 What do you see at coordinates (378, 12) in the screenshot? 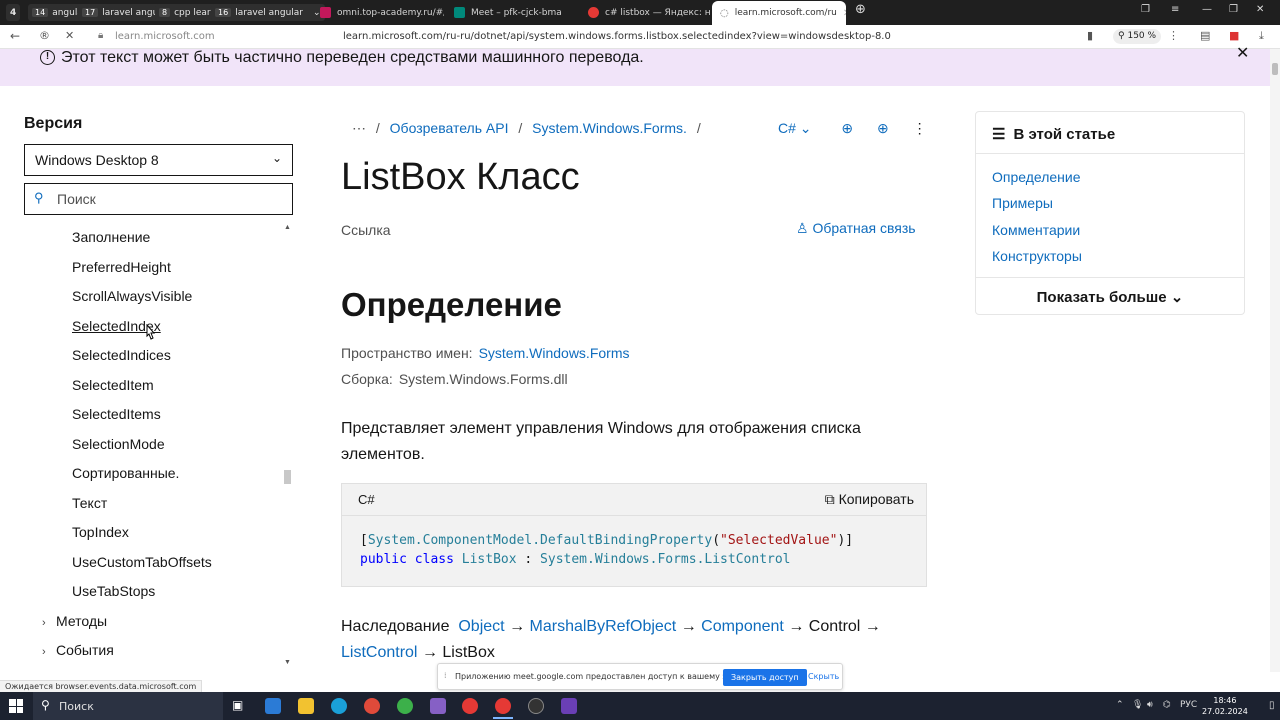
I see `tab-omni: omni.top-academy.ru/#/p` at bounding box center [378, 12].